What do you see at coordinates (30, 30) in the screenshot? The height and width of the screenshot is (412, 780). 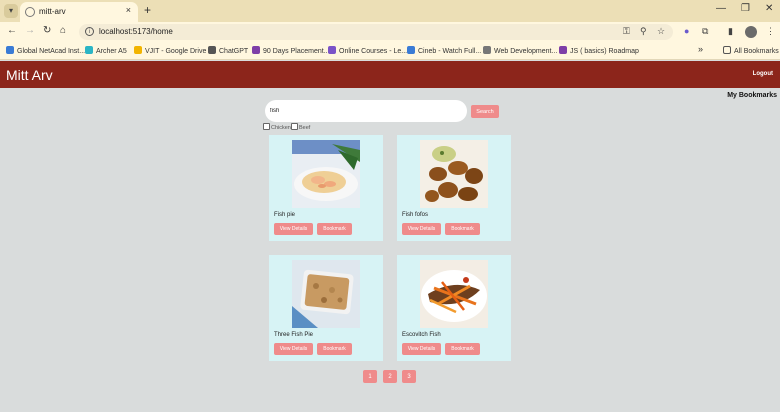 I see `forward-icon: →` at bounding box center [30, 30].